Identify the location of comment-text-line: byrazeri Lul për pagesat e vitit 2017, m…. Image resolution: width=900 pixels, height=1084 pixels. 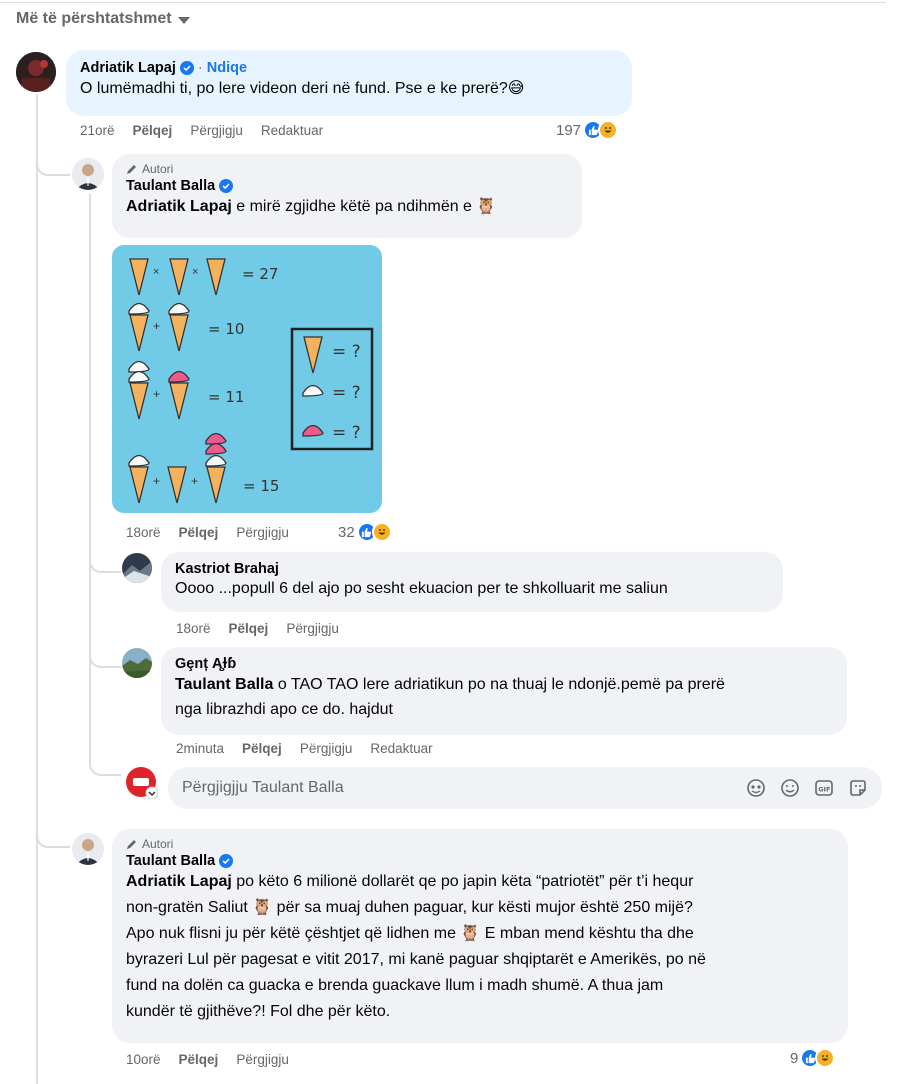
(416, 959).